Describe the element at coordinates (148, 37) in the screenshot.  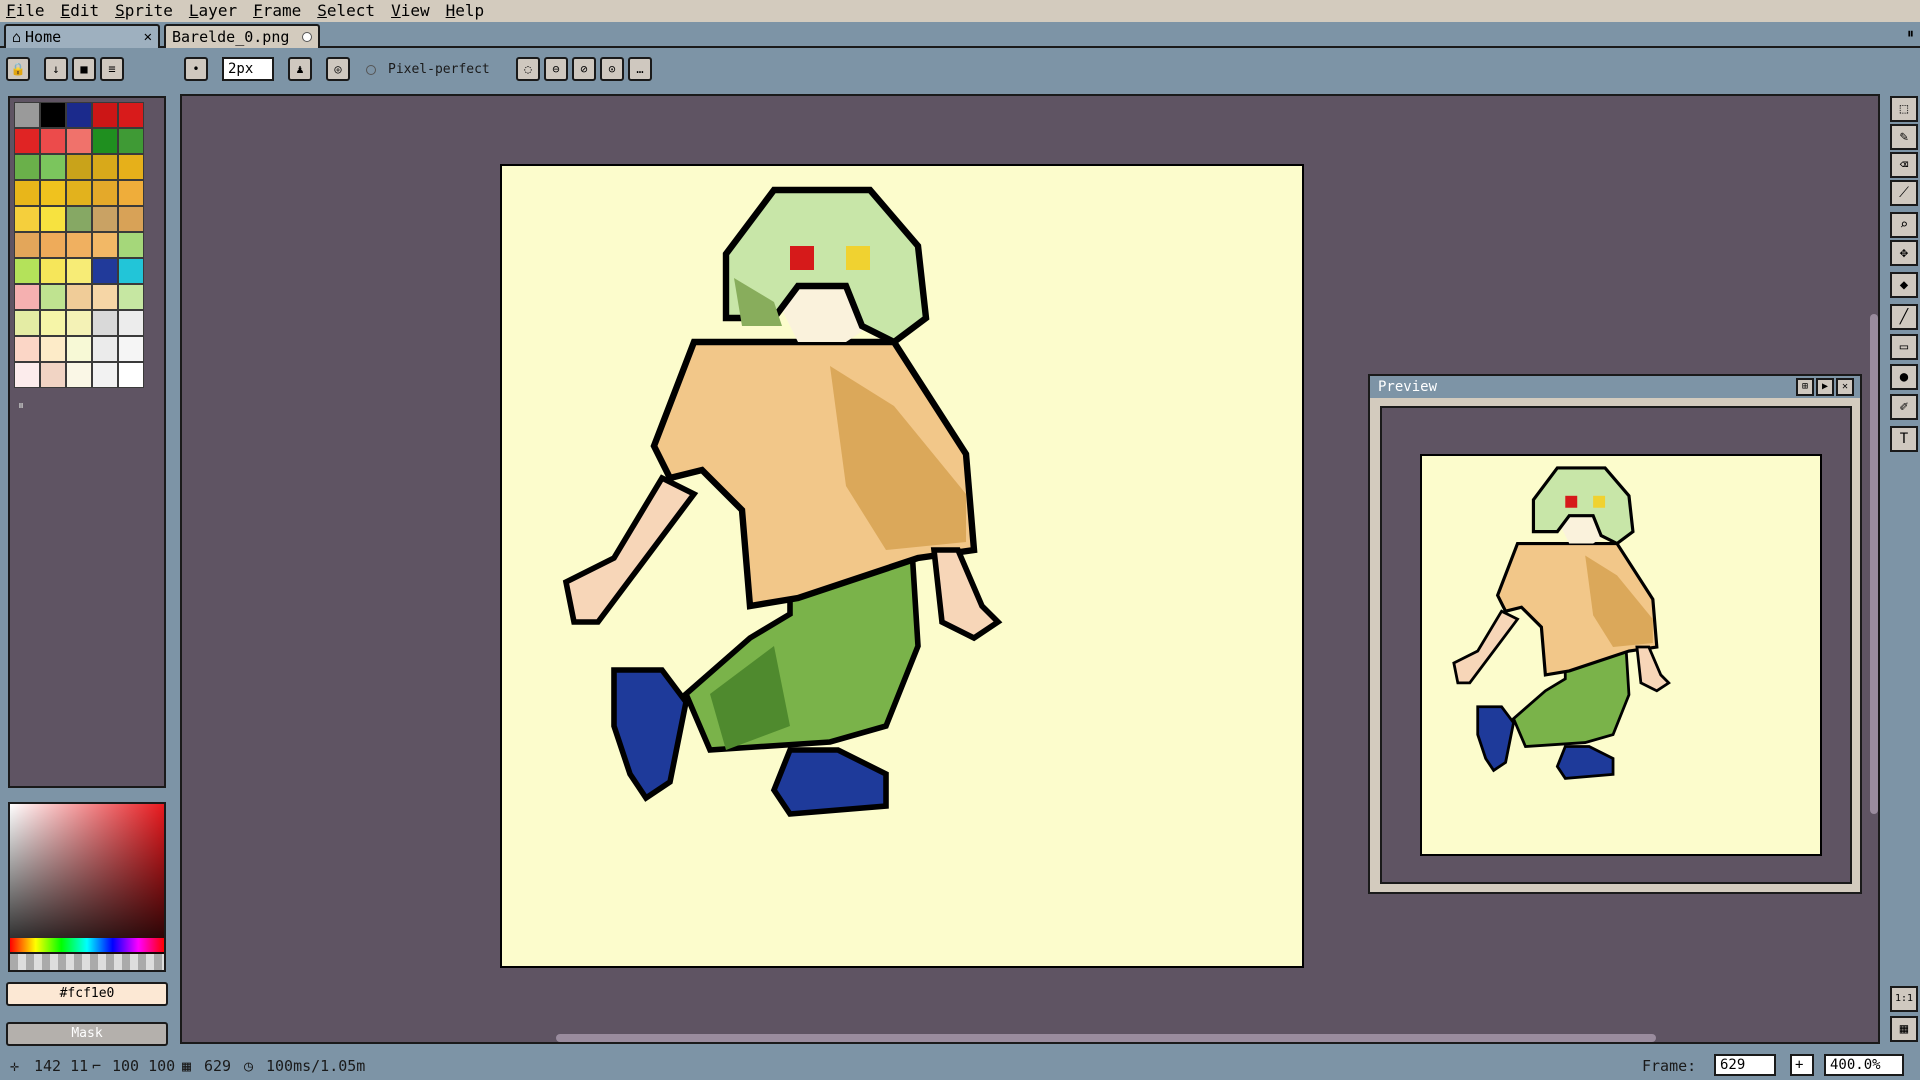
I see `close-icon: ✕` at that location.